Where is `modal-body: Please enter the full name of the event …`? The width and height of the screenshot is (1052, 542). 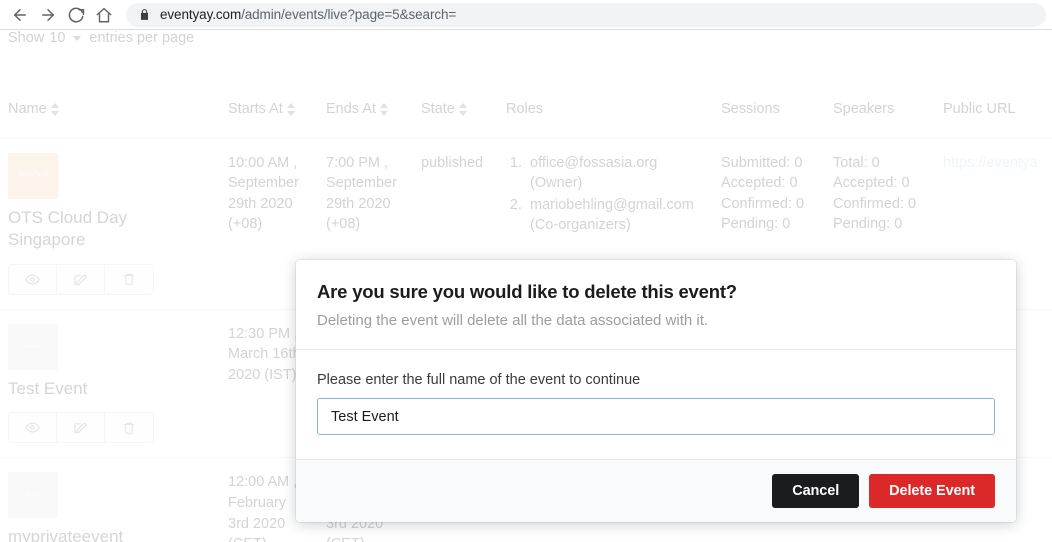 modal-body: Please enter the full name of the event … is located at coordinates (656, 405).